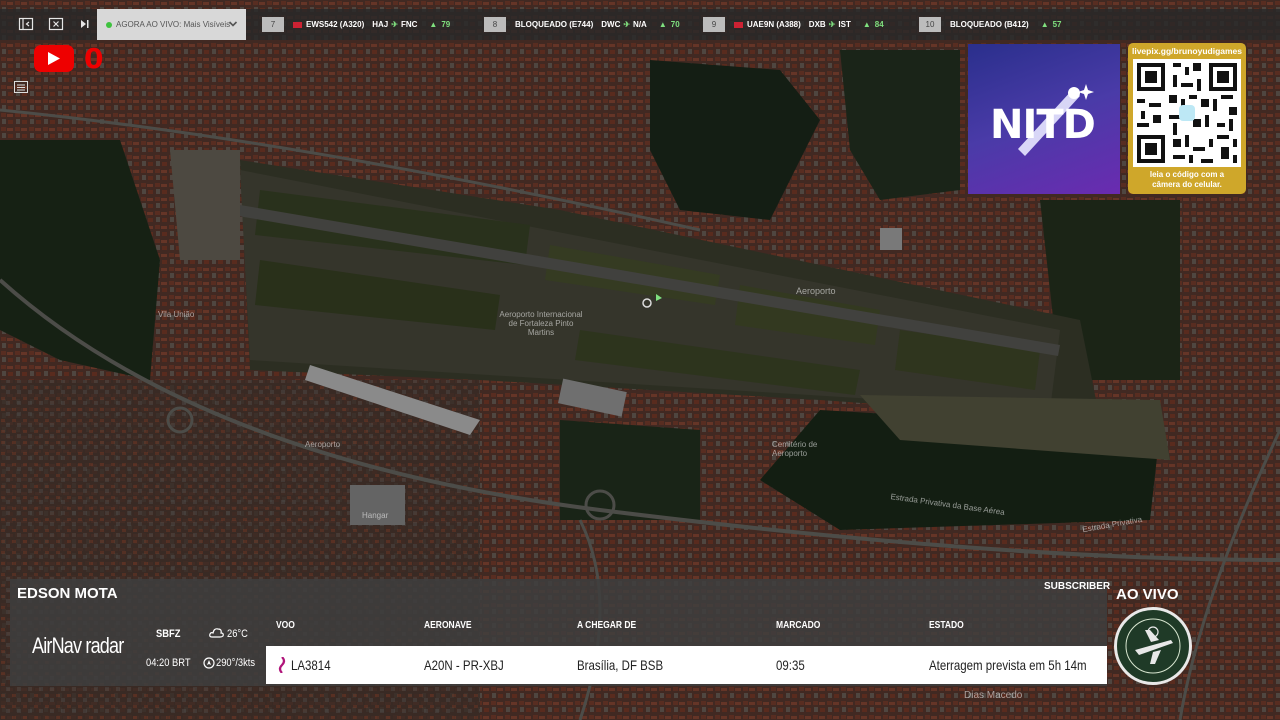 Image resolution: width=1280 pixels, height=720 pixels. What do you see at coordinates (1153, 646) in the screenshot?
I see `channel-badge-logo` at bounding box center [1153, 646].